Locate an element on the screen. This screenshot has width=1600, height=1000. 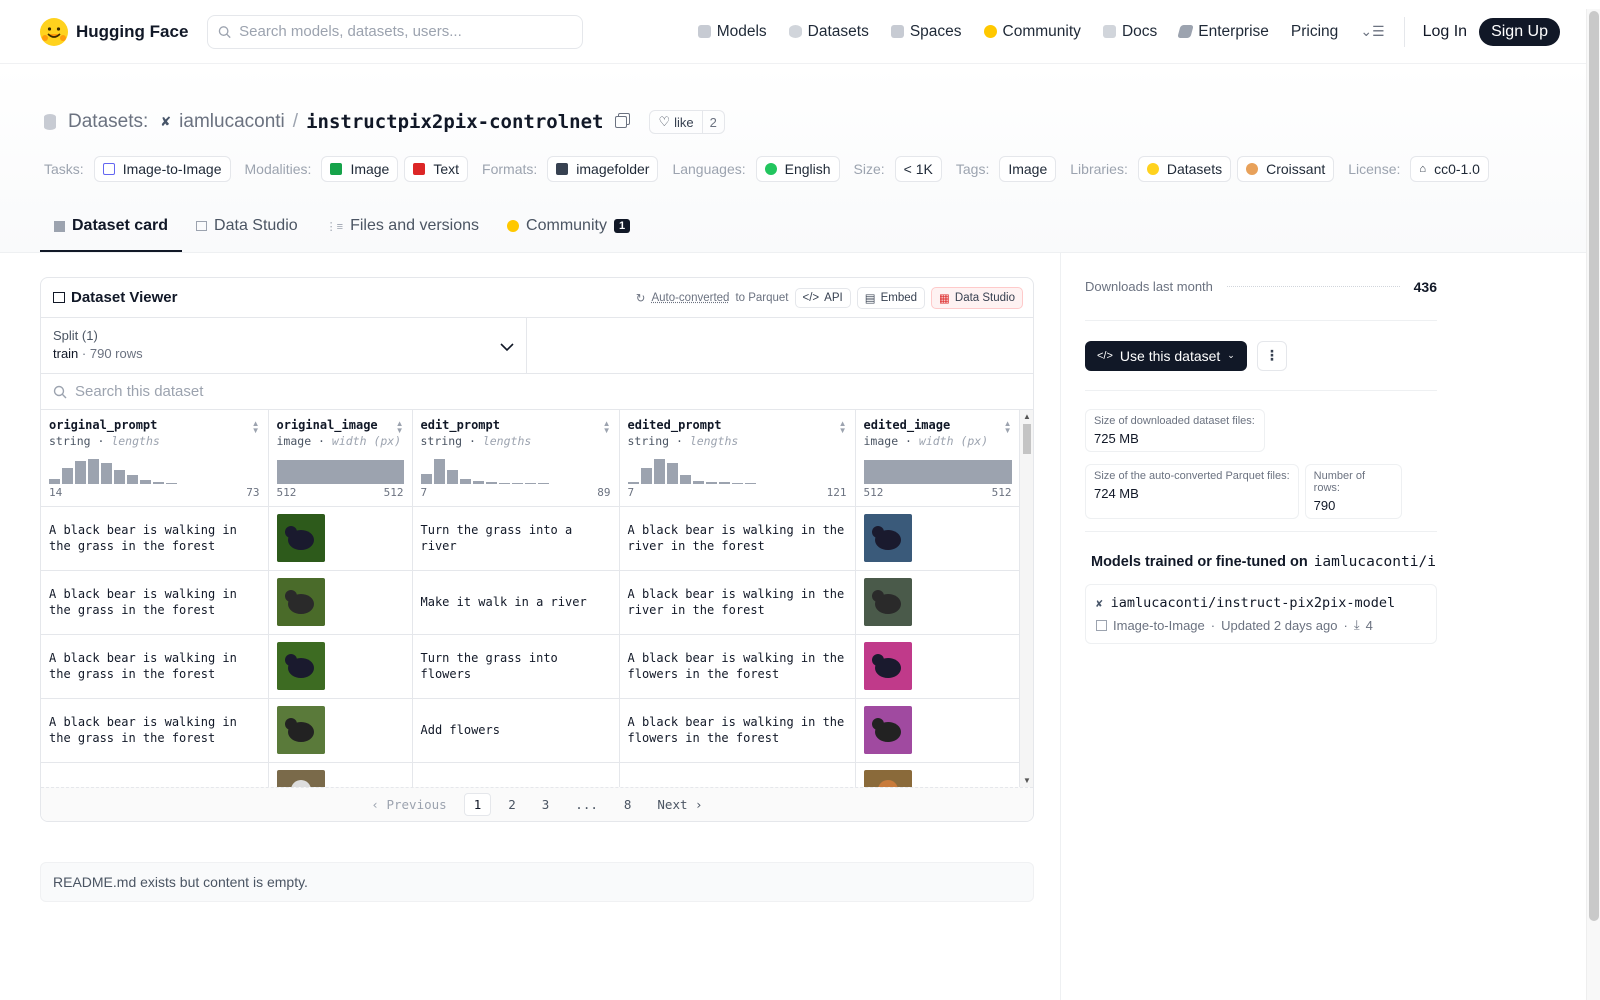
cell-edit-prompt: Turn the grass into flowers is located at coordinates (516, 666).